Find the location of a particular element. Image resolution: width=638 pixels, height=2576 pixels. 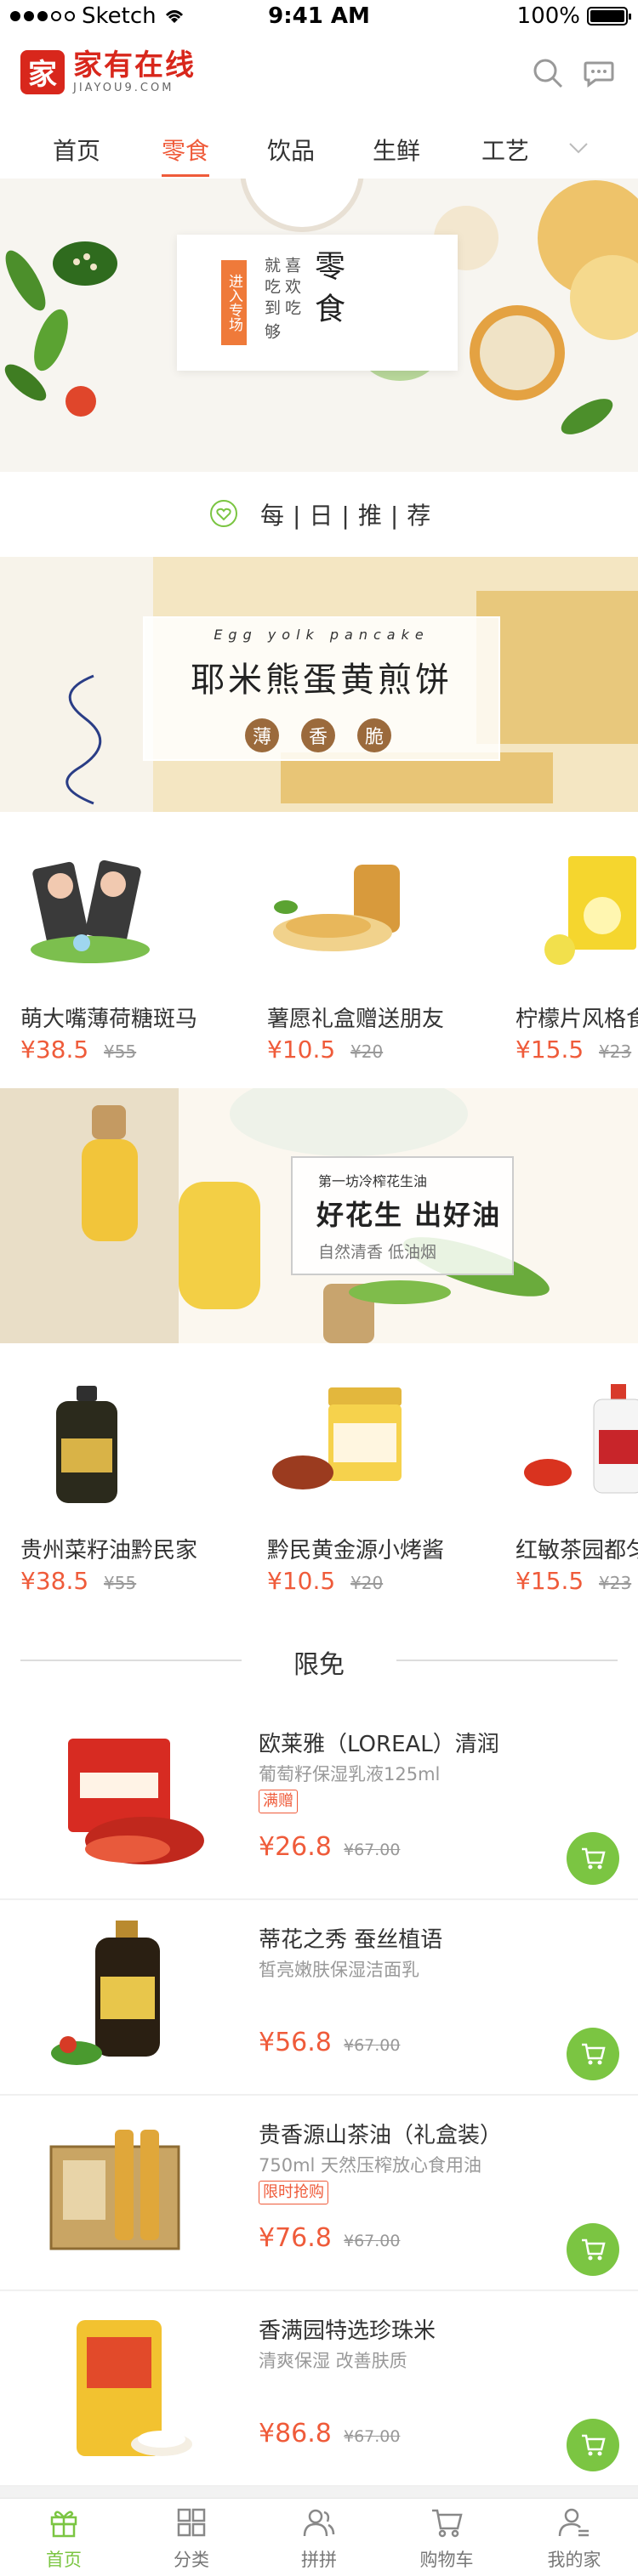

oil-subtitle: 自然清香 低油烟 is located at coordinates (377, 1253).